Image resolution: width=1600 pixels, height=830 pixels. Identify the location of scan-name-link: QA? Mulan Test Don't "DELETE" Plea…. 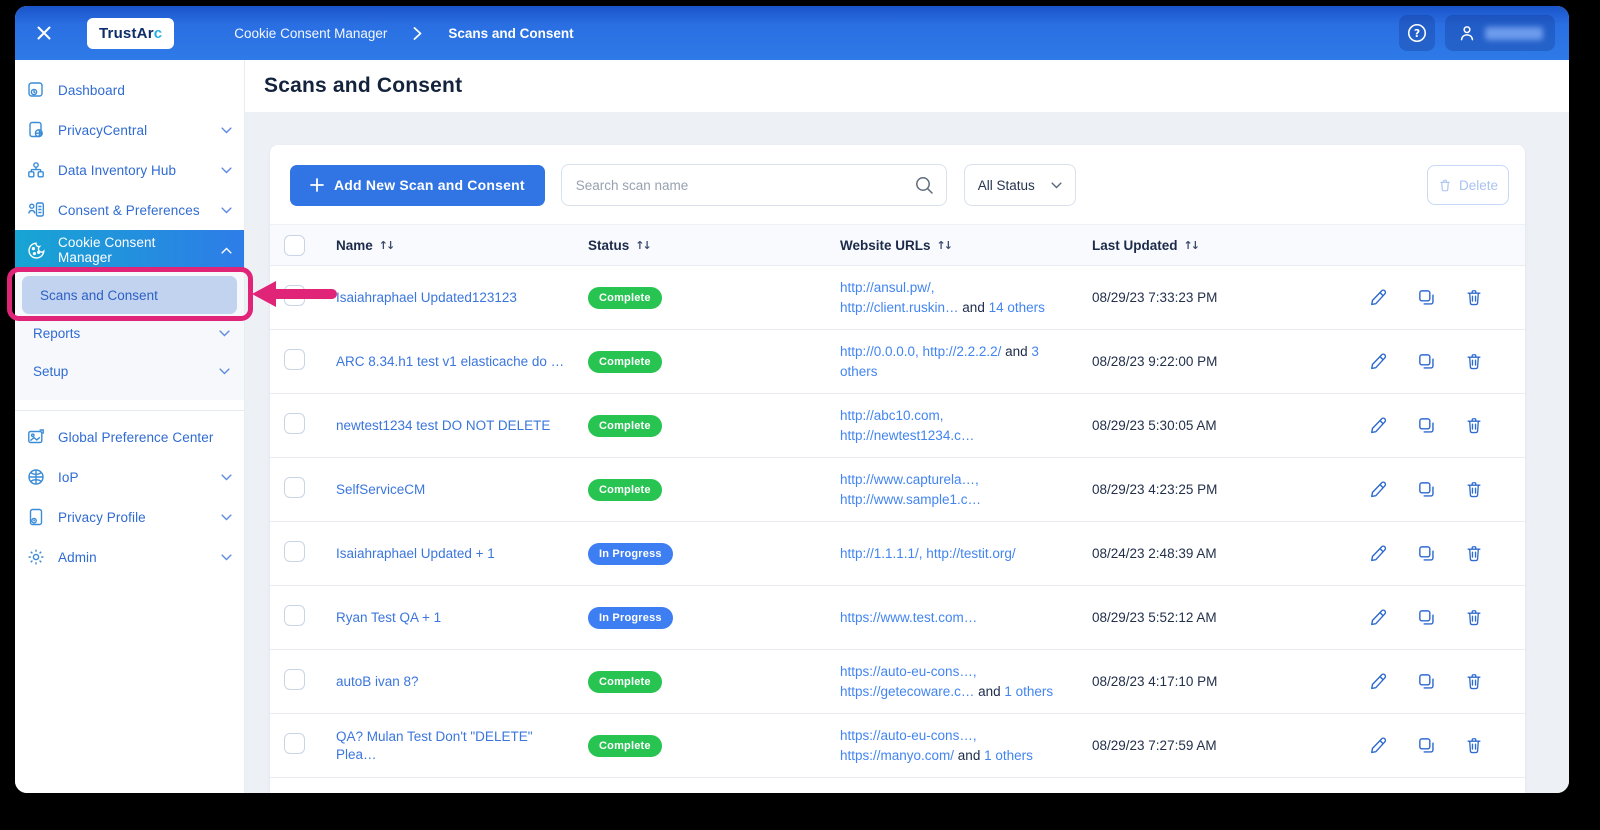
(434, 745).